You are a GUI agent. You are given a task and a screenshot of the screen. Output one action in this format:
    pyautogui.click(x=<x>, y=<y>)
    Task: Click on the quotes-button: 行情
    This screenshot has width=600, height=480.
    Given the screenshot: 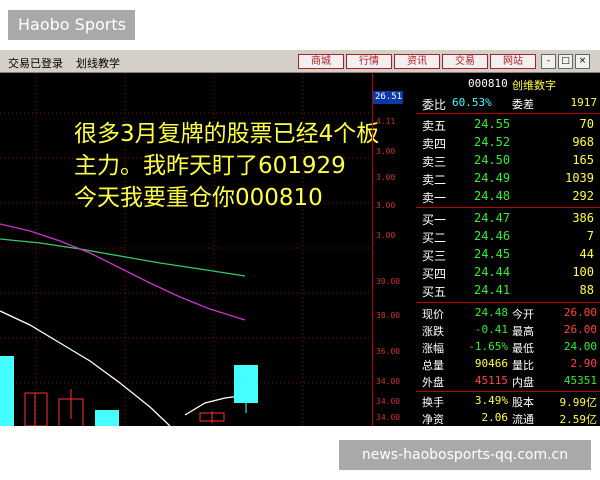 What is the action you would take?
    pyautogui.click(x=369, y=61)
    